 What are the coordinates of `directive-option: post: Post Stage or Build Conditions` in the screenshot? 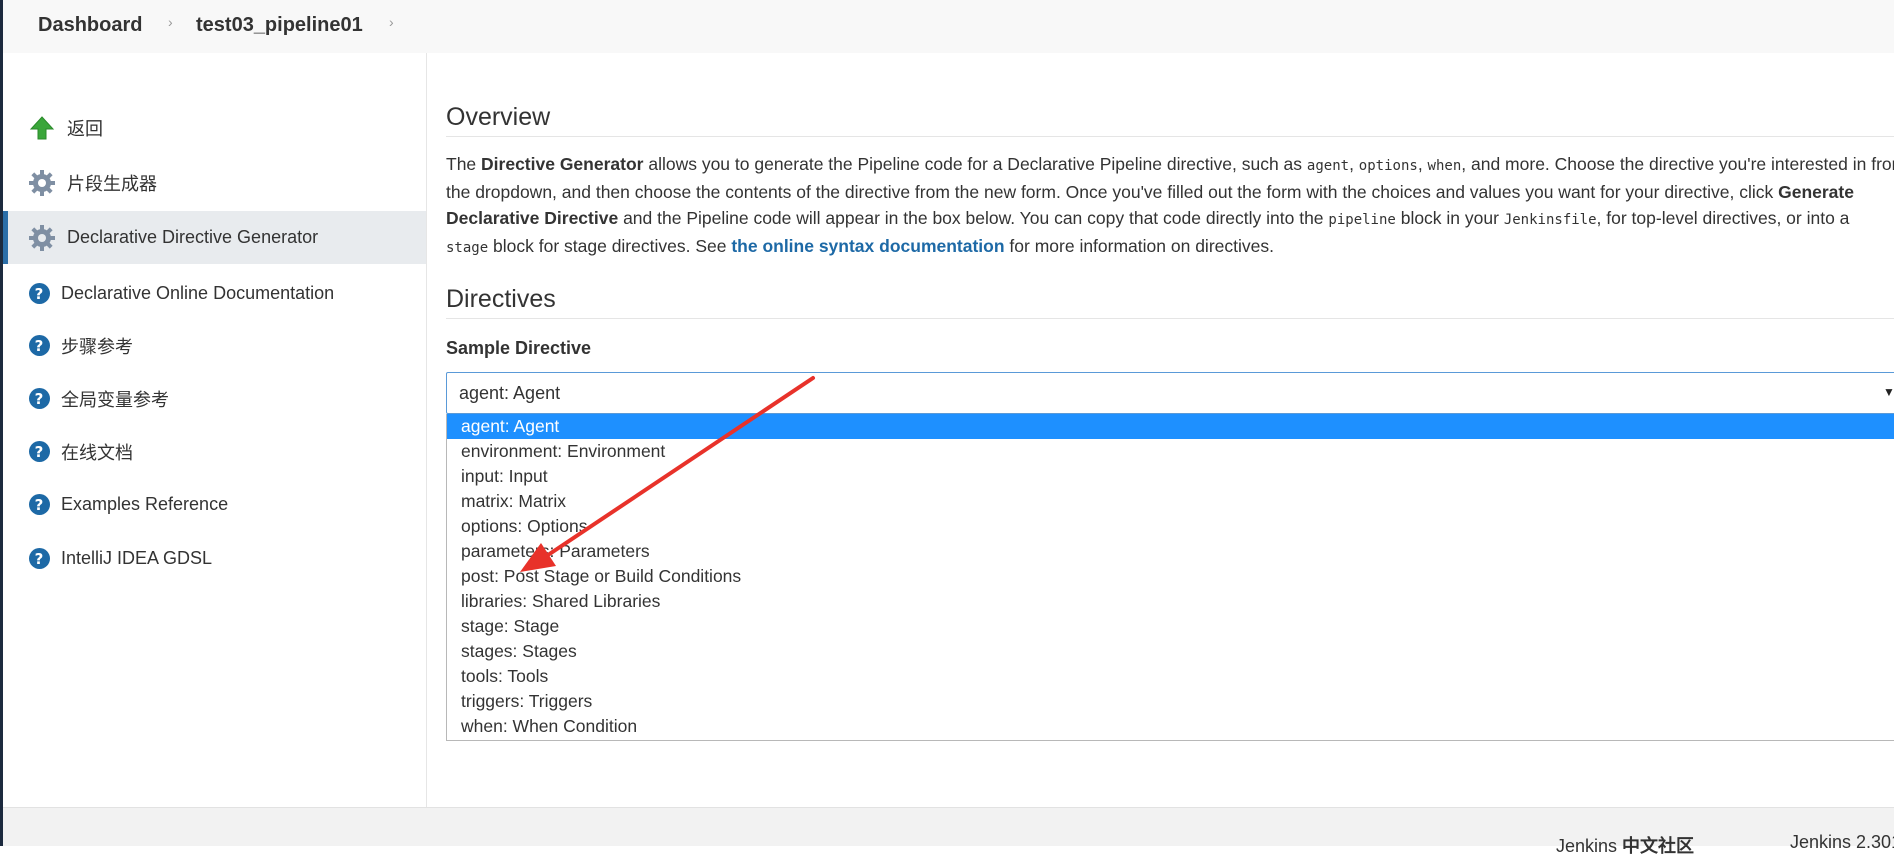 It's located at (1170, 576).